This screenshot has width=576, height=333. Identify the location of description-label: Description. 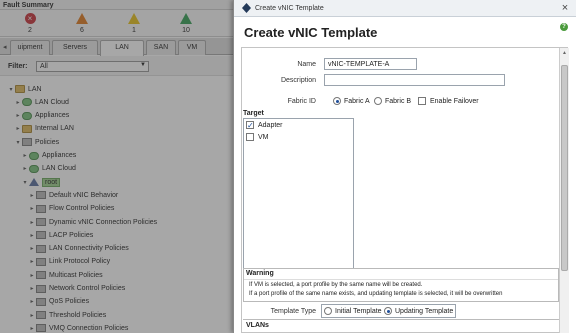
(298, 80).